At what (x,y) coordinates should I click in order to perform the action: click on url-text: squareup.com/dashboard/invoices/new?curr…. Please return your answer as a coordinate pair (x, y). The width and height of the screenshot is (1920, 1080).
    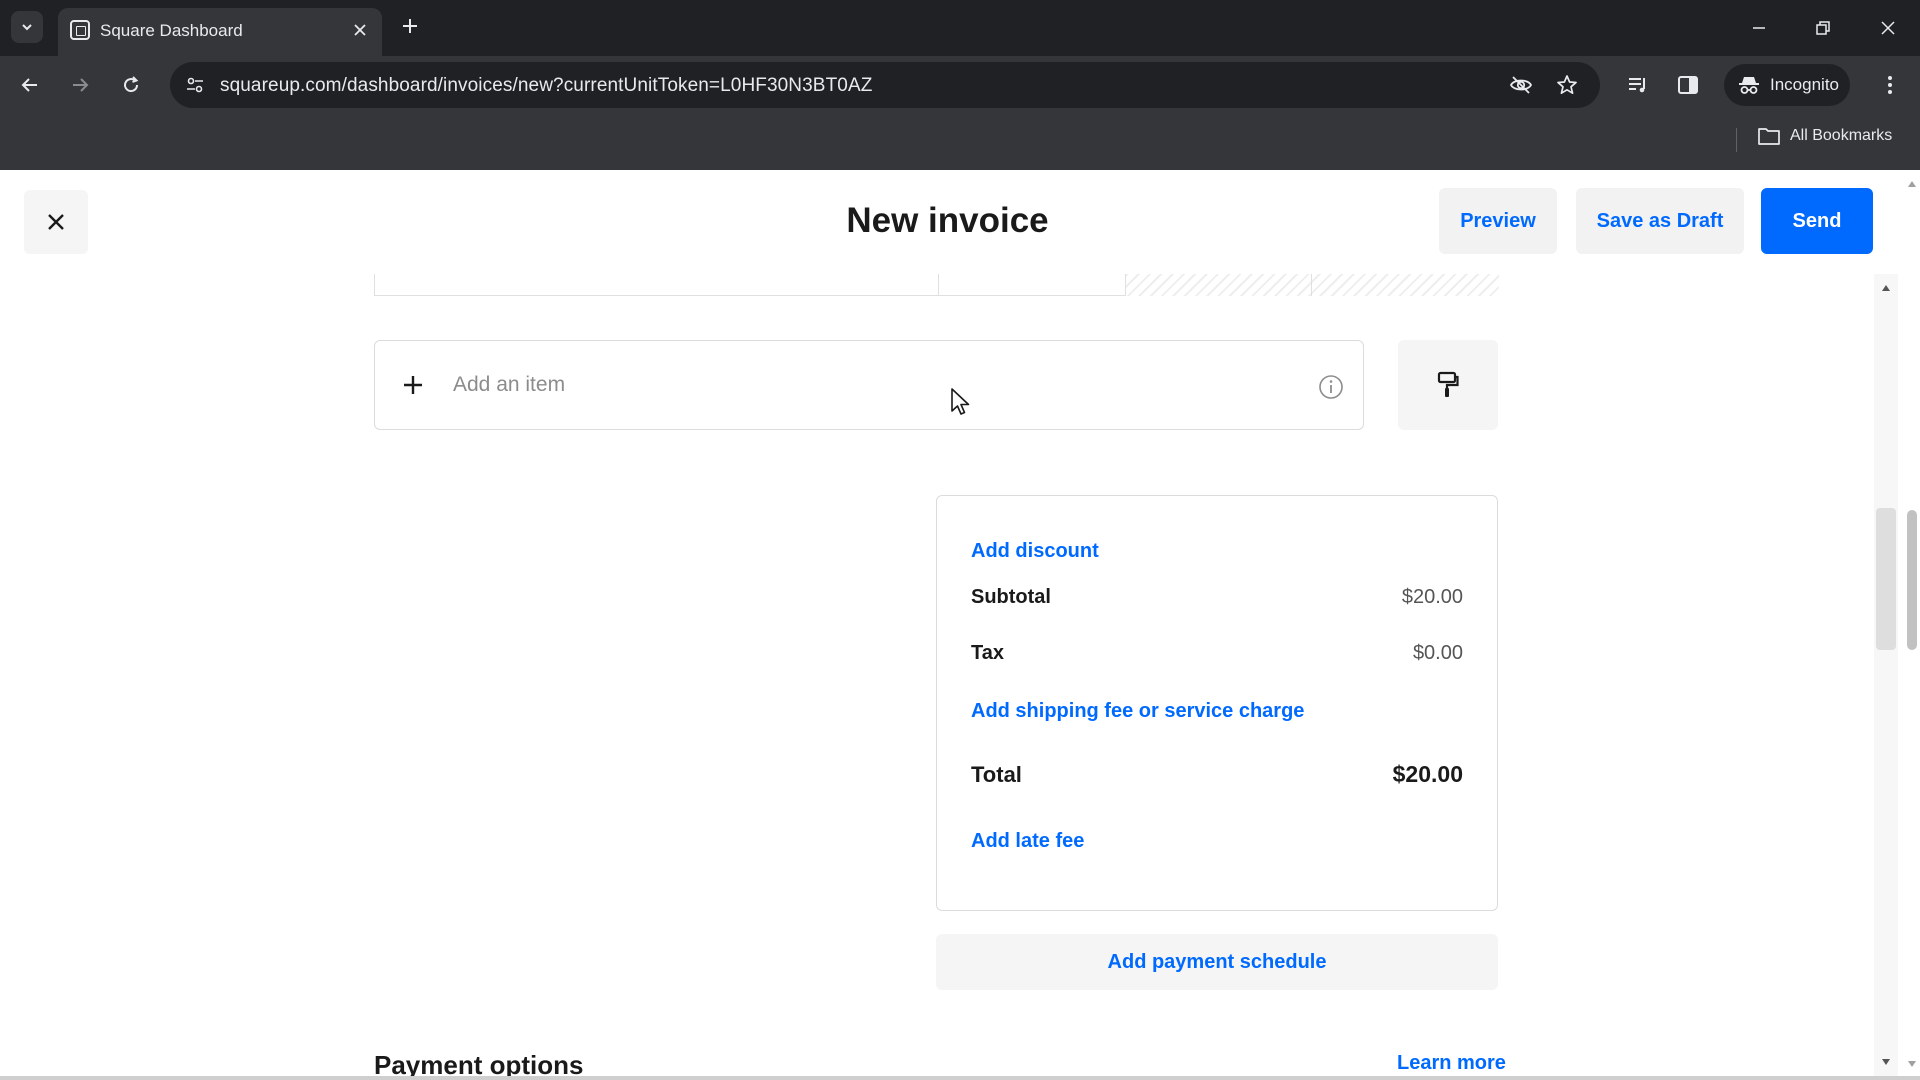
    Looking at the image, I should click on (546, 86).